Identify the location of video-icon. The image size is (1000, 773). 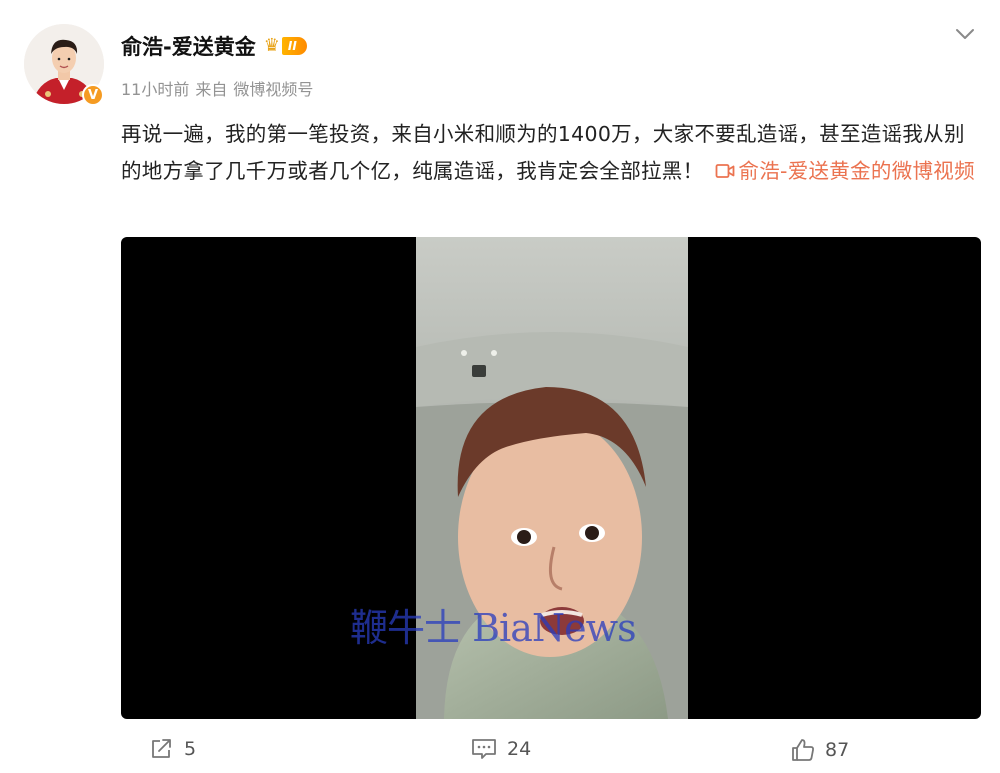
(725, 173).